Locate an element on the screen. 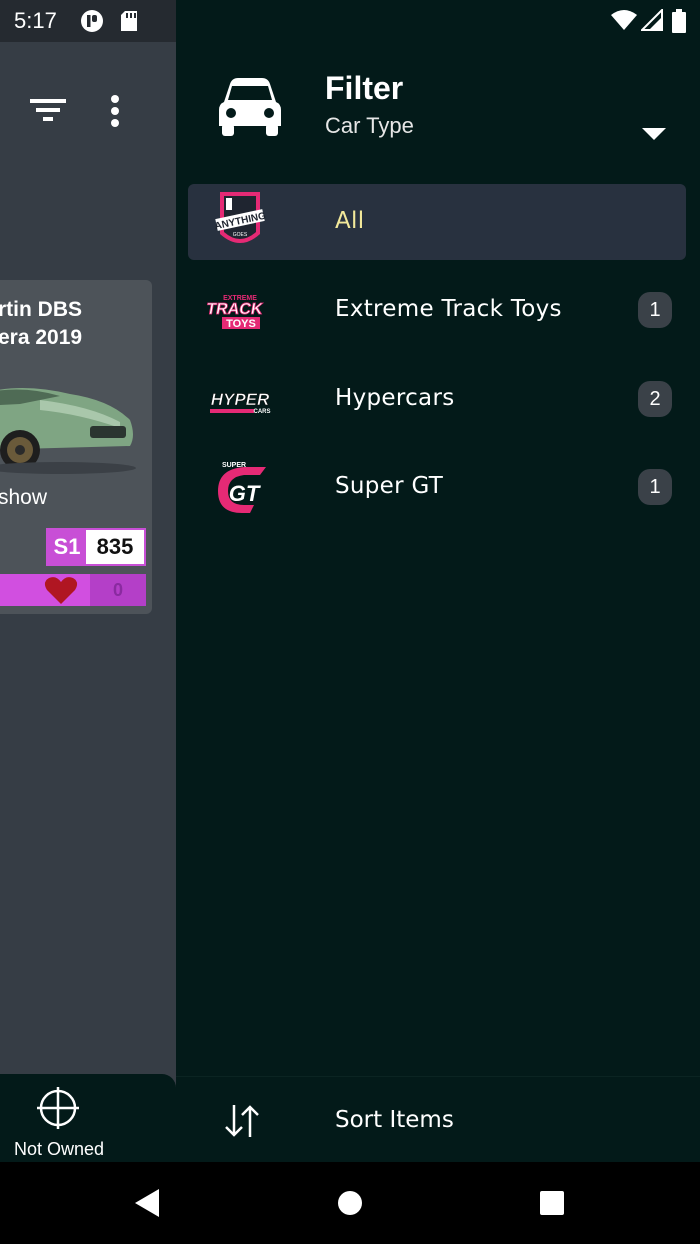 The height and width of the screenshot is (1244, 700). filter-item-hypercars: HYPER CARS Hypercars 2 is located at coordinates (437, 399).